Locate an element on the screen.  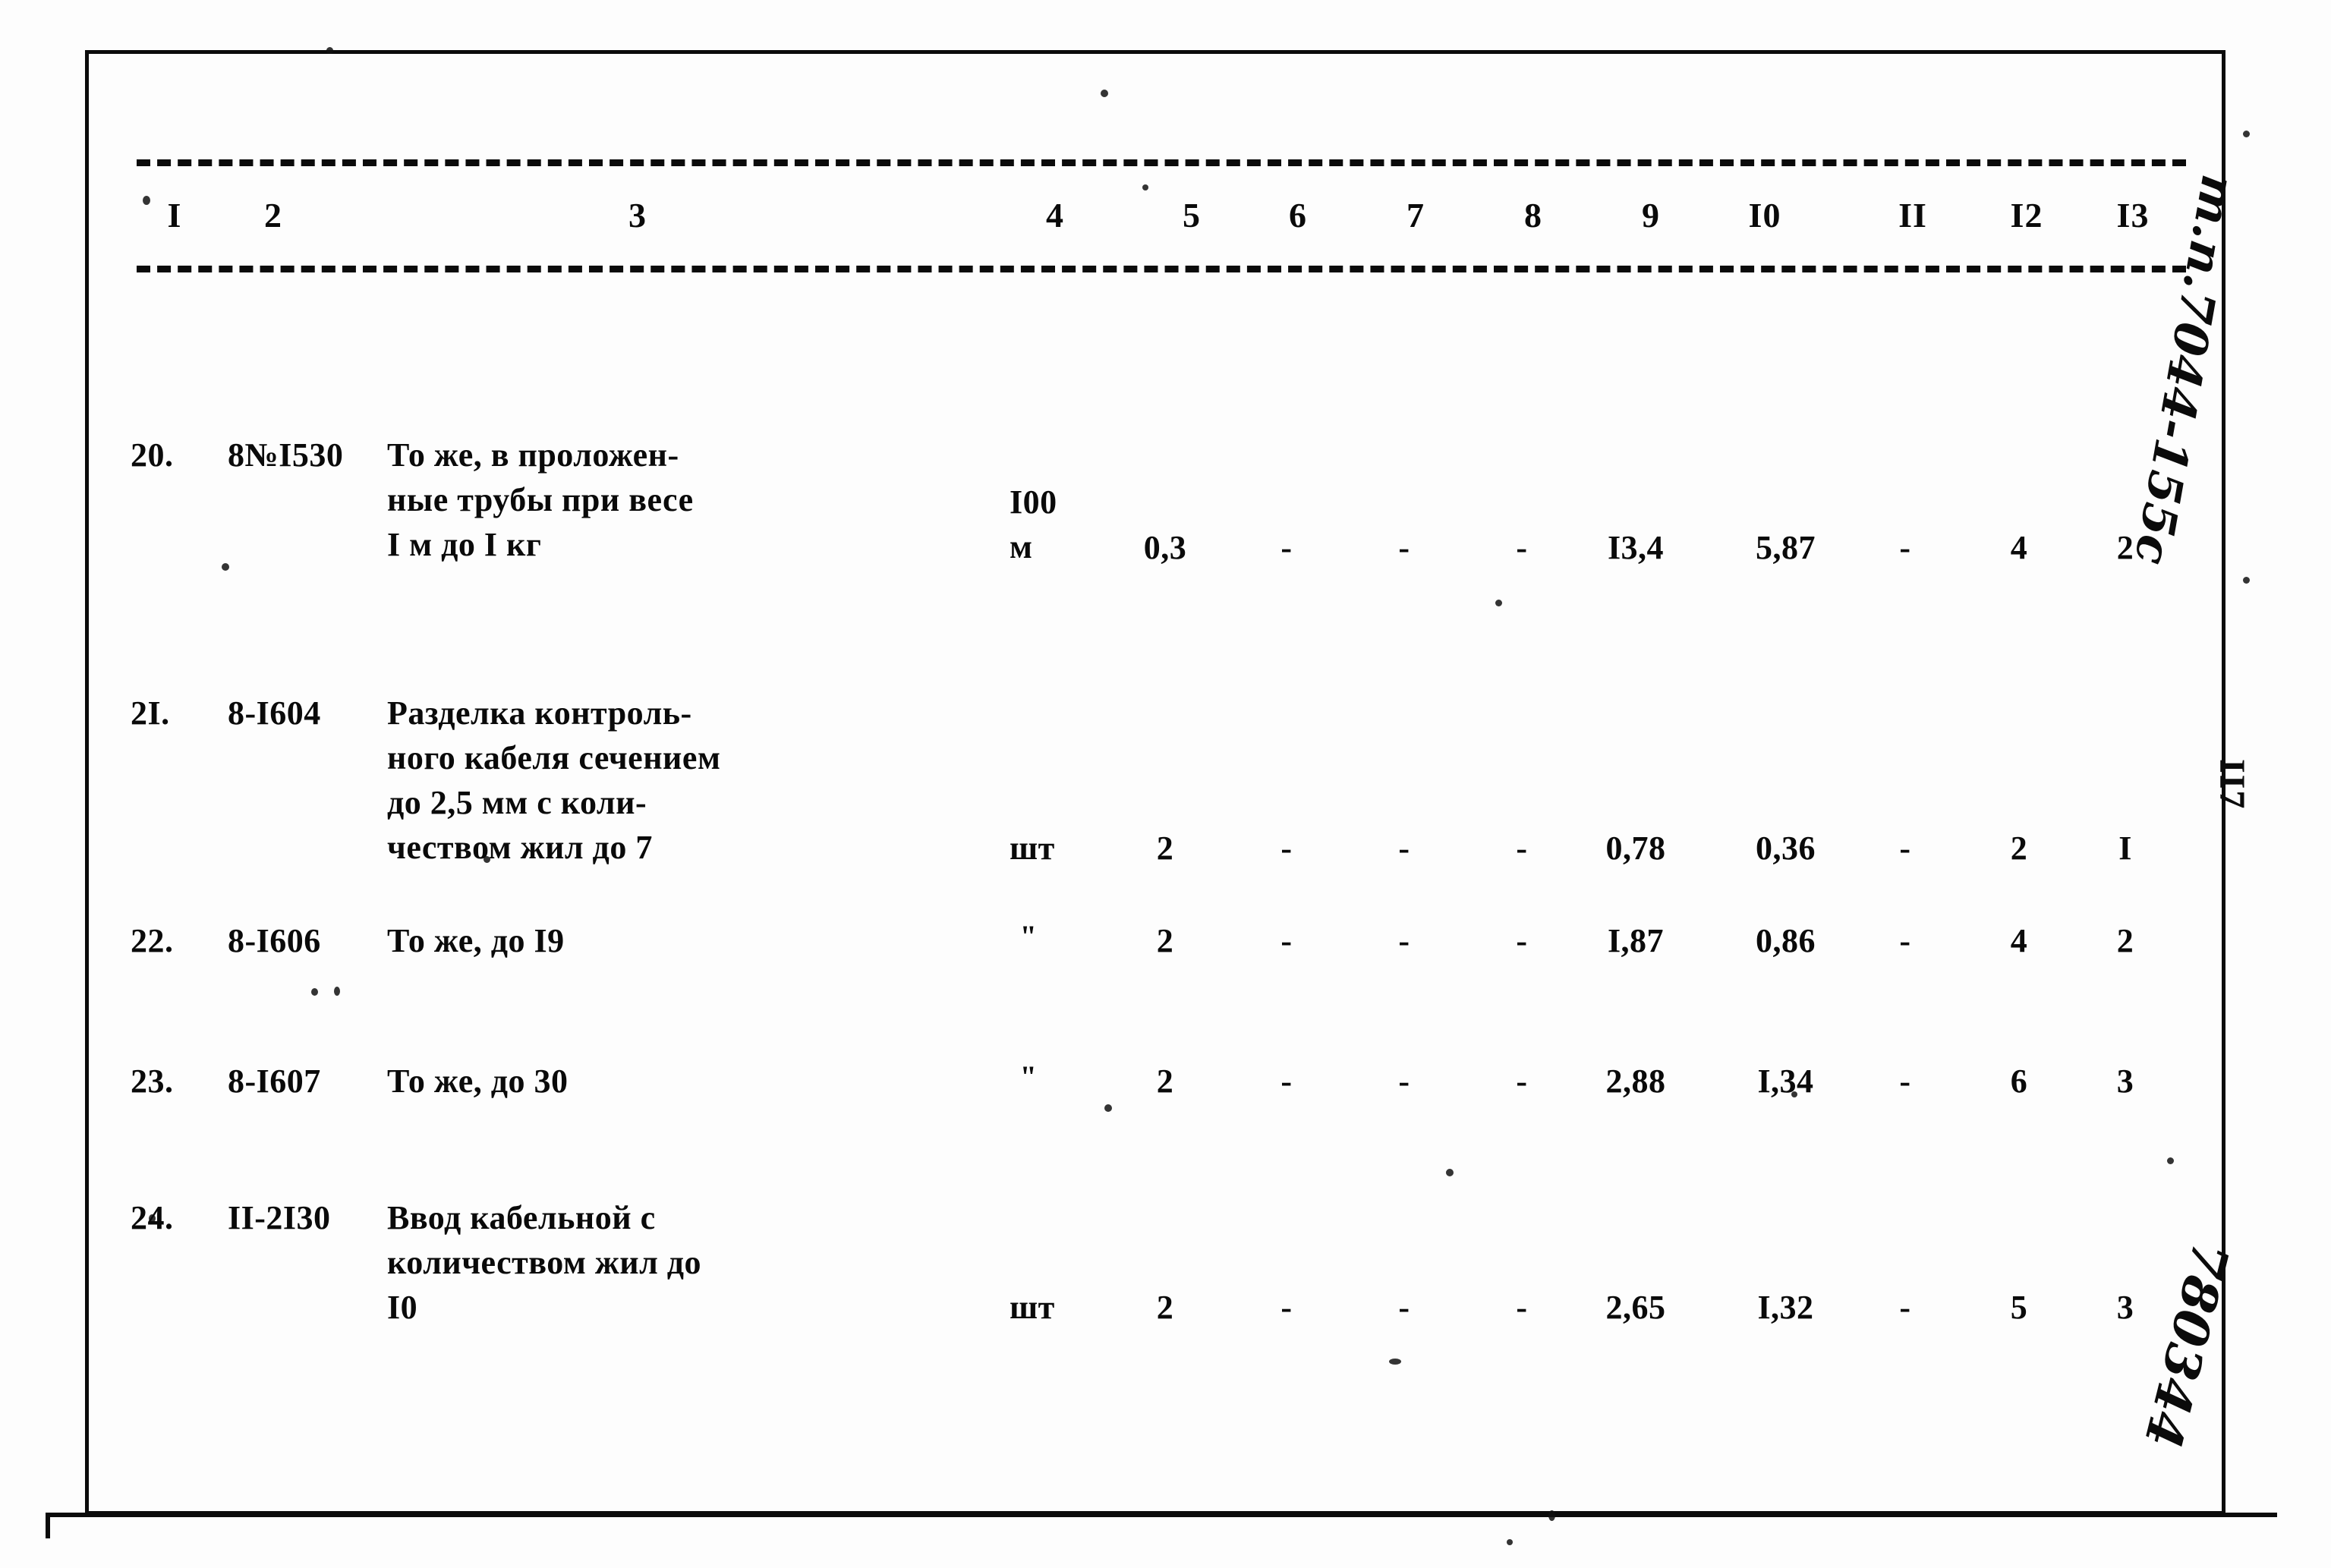
column-header-11: II is located at coordinates (1912, 215).